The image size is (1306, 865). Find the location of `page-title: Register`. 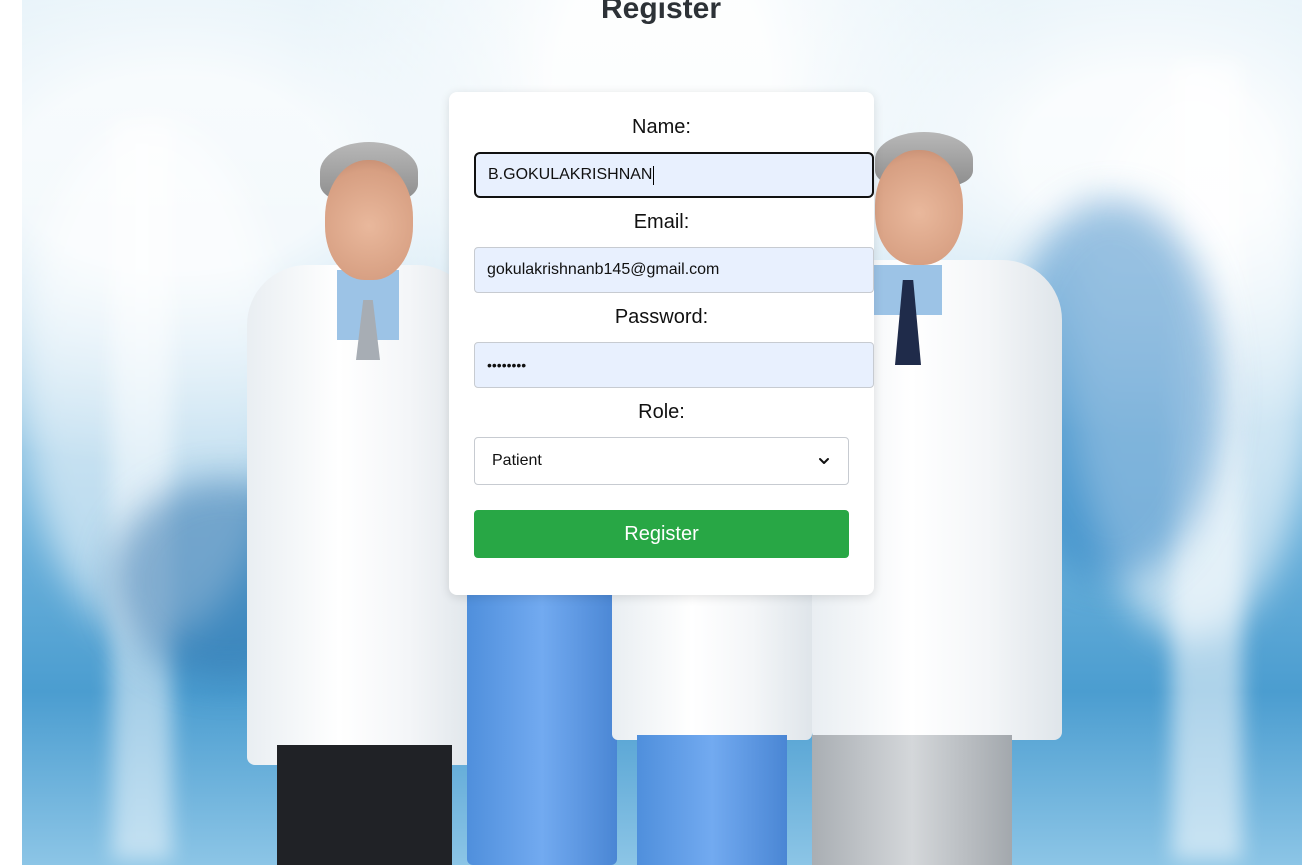

page-title: Register is located at coordinates (661, 12).